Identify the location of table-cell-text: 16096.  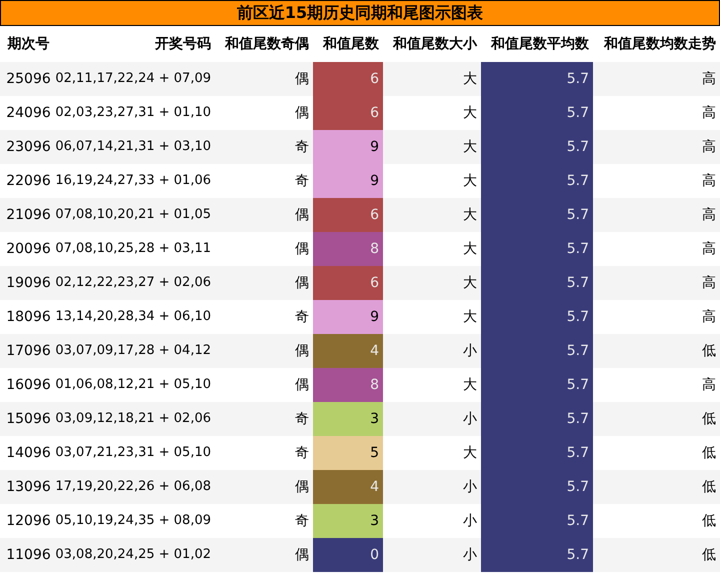
(28, 385).